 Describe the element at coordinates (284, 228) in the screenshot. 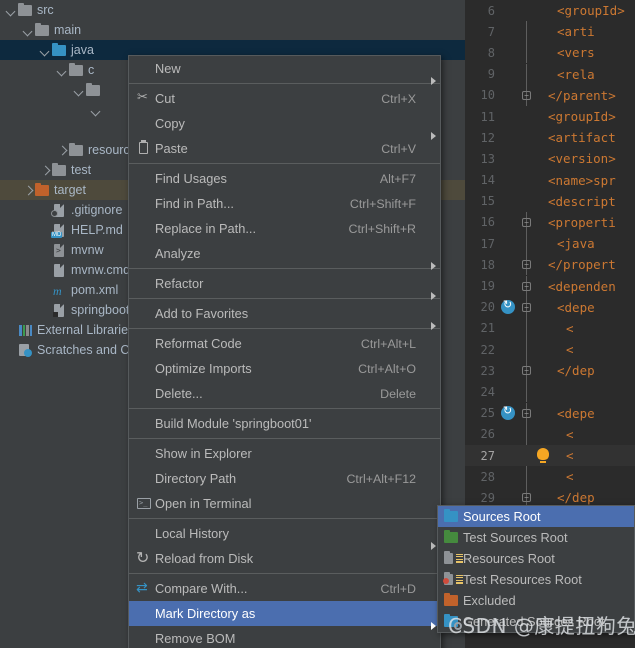

I see `menu-item-replace-in-path: Replace in Path... Ctrl+Shift+R` at that location.